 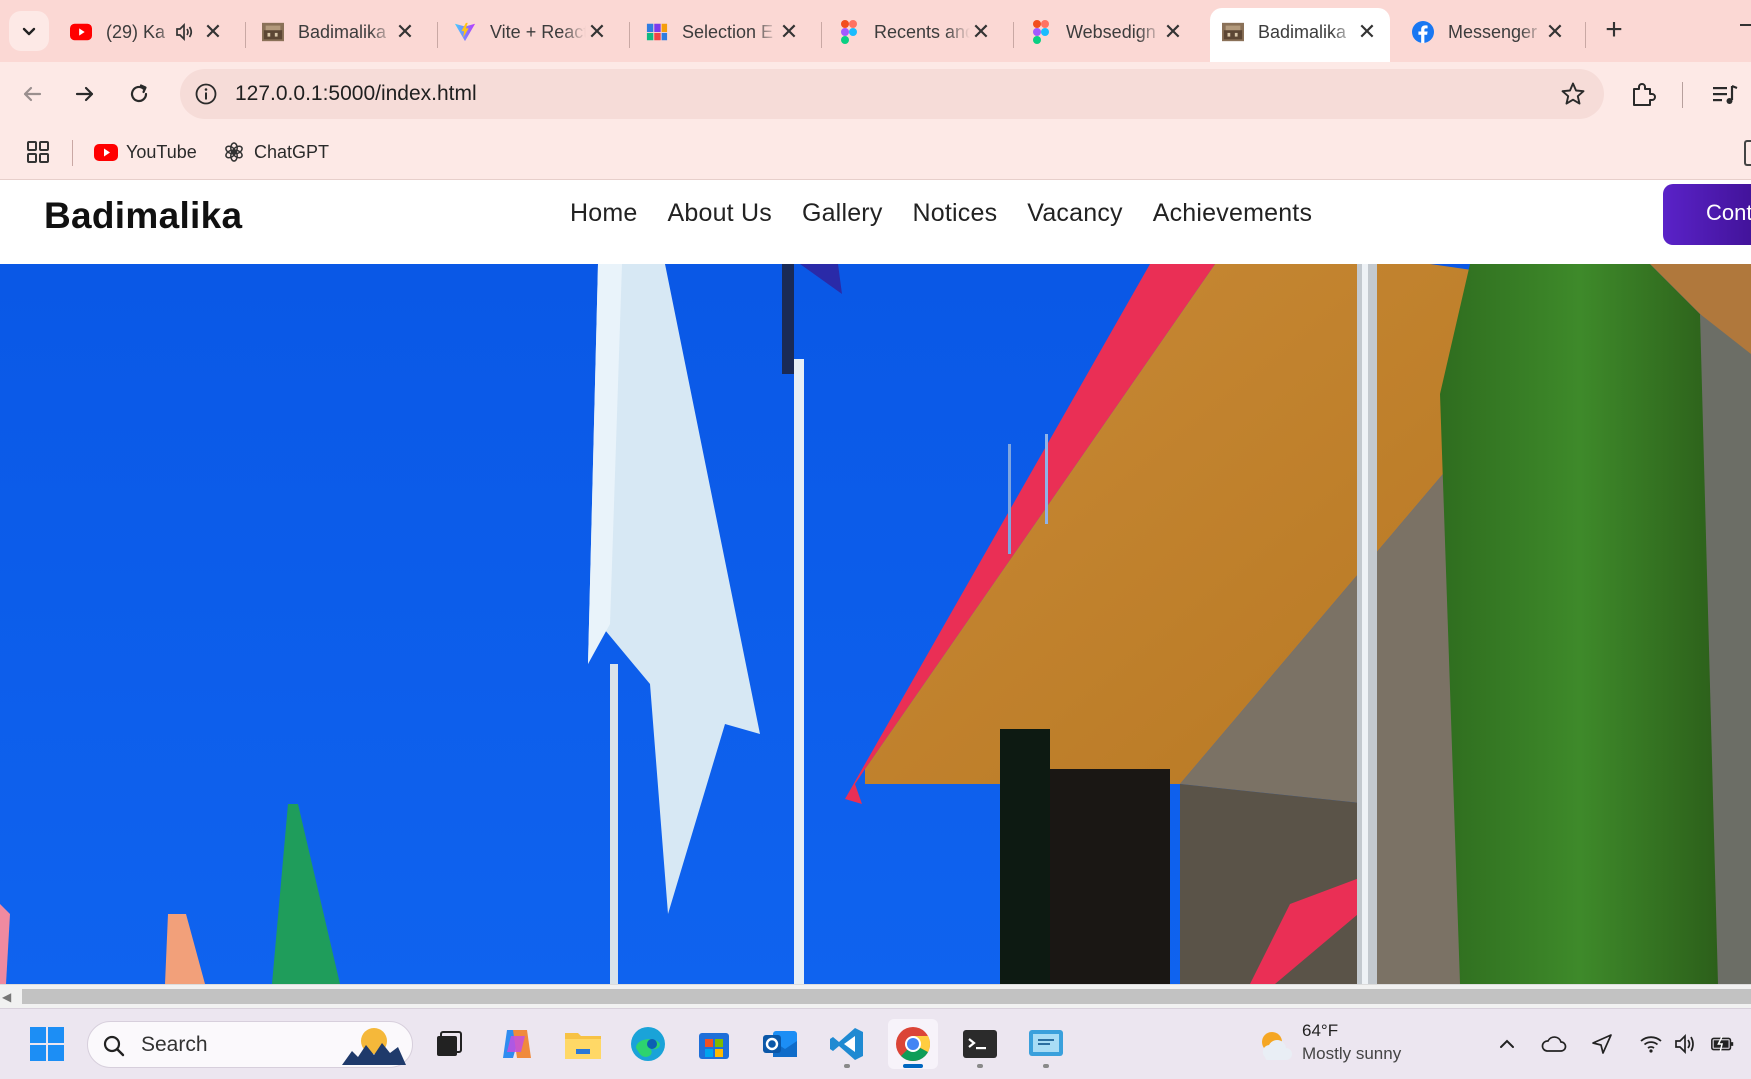 I want to click on tab-title: Selection E, so click(x=728, y=31).